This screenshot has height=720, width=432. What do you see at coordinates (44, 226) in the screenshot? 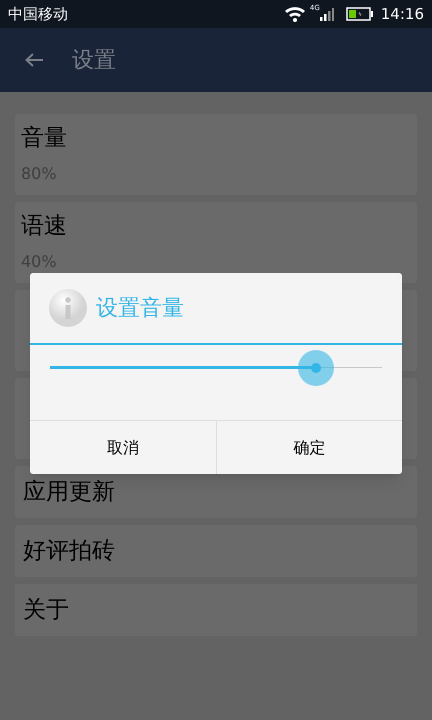
I see `setting-title: 语速` at bounding box center [44, 226].